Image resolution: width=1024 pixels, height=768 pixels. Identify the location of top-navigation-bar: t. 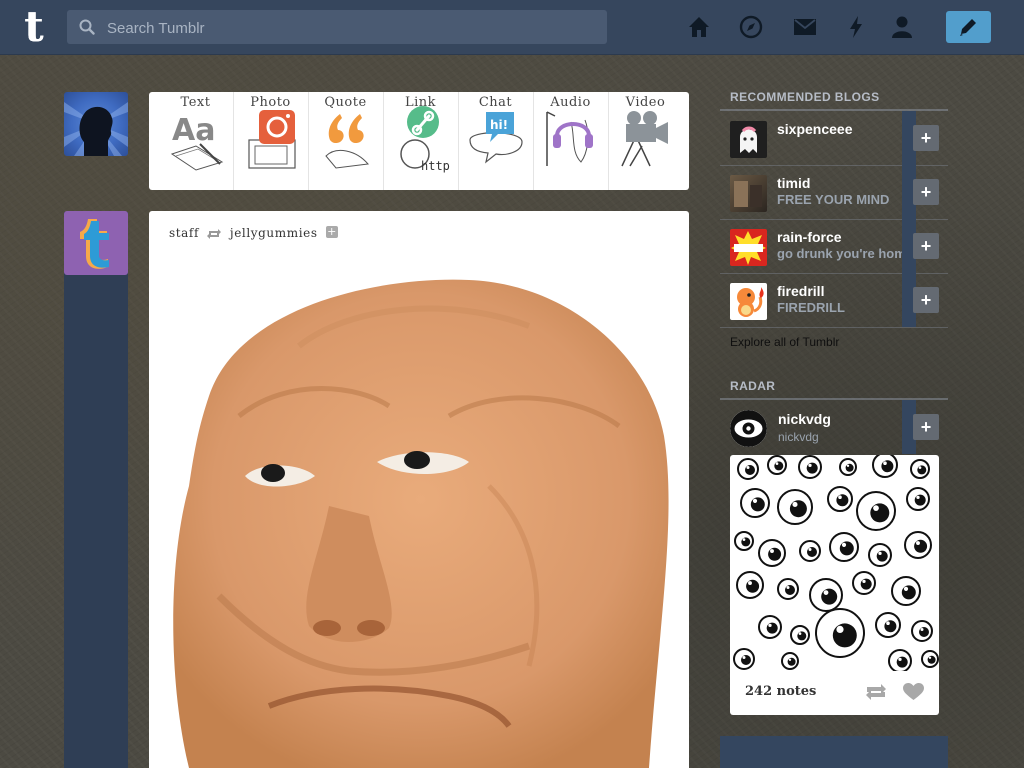
(512, 27).